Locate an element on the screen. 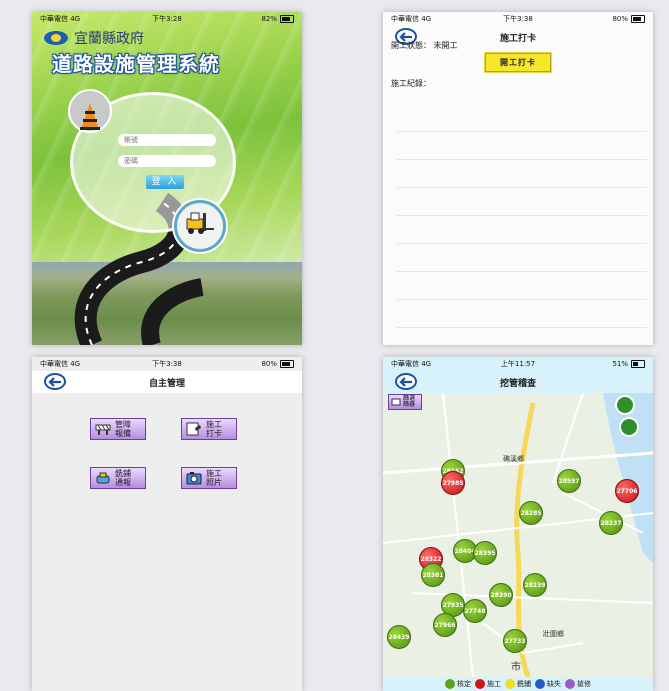 The height and width of the screenshot is (691, 669). locate-button is located at coordinates (629, 427).